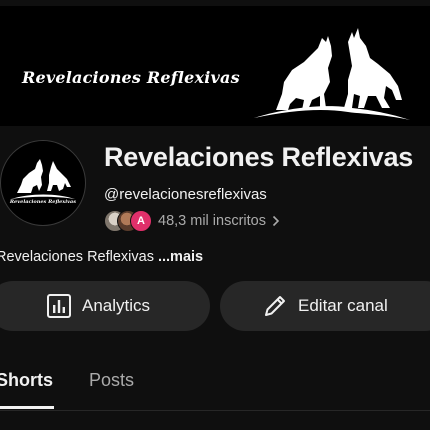  What do you see at coordinates (276, 221) in the screenshot?
I see `chevron-right-icon` at bounding box center [276, 221].